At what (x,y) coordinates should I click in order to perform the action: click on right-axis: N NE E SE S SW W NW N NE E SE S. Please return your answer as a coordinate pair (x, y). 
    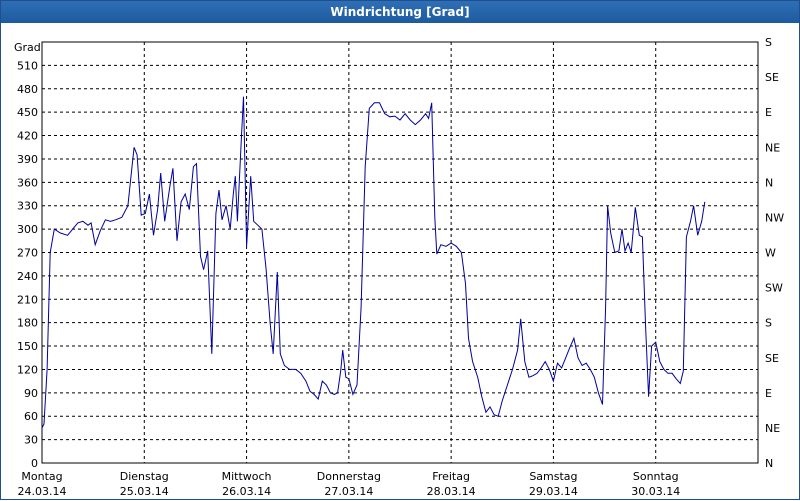
    Looking at the image, I should click on (774, 253).